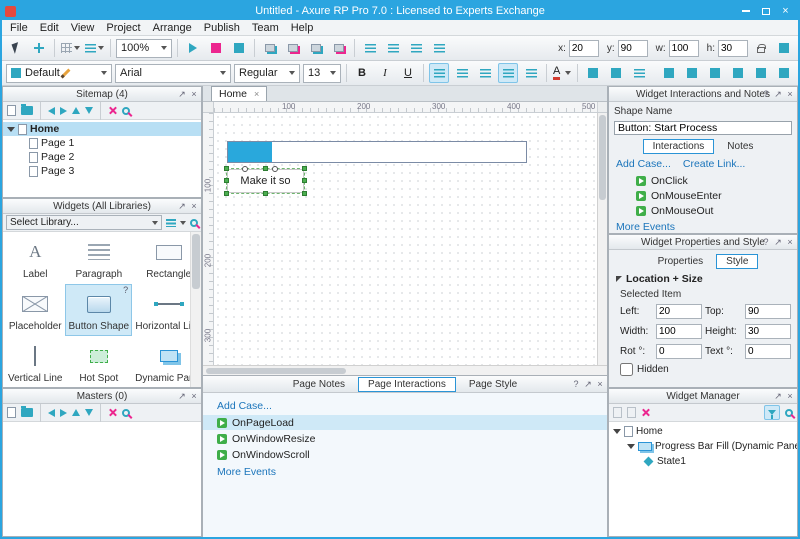 This screenshot has width=800, height=539. Describe the element at coordinates (679, 331) in the screenshot. I see `width-input` at that location.